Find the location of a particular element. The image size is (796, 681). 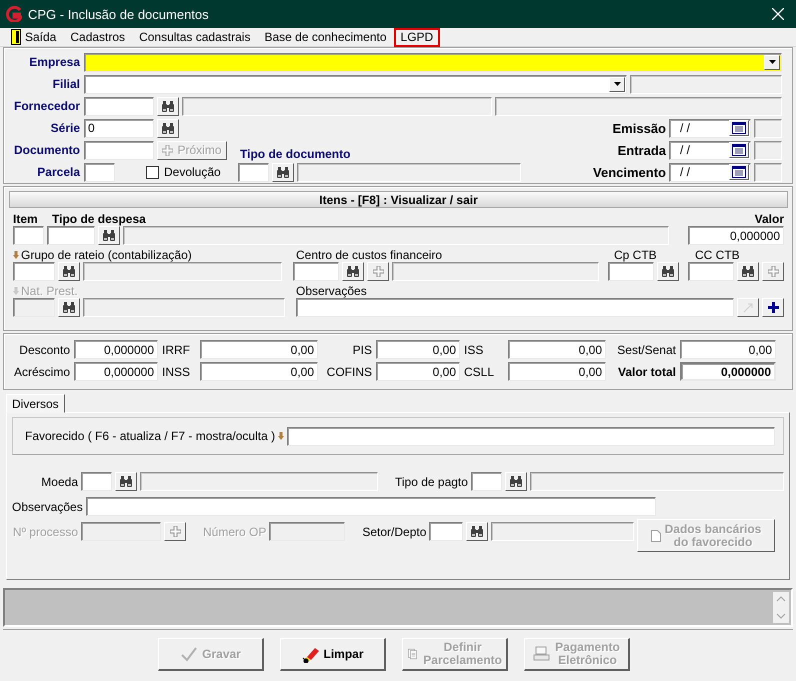

field-label: Filial is located at coordinates (66, 84).